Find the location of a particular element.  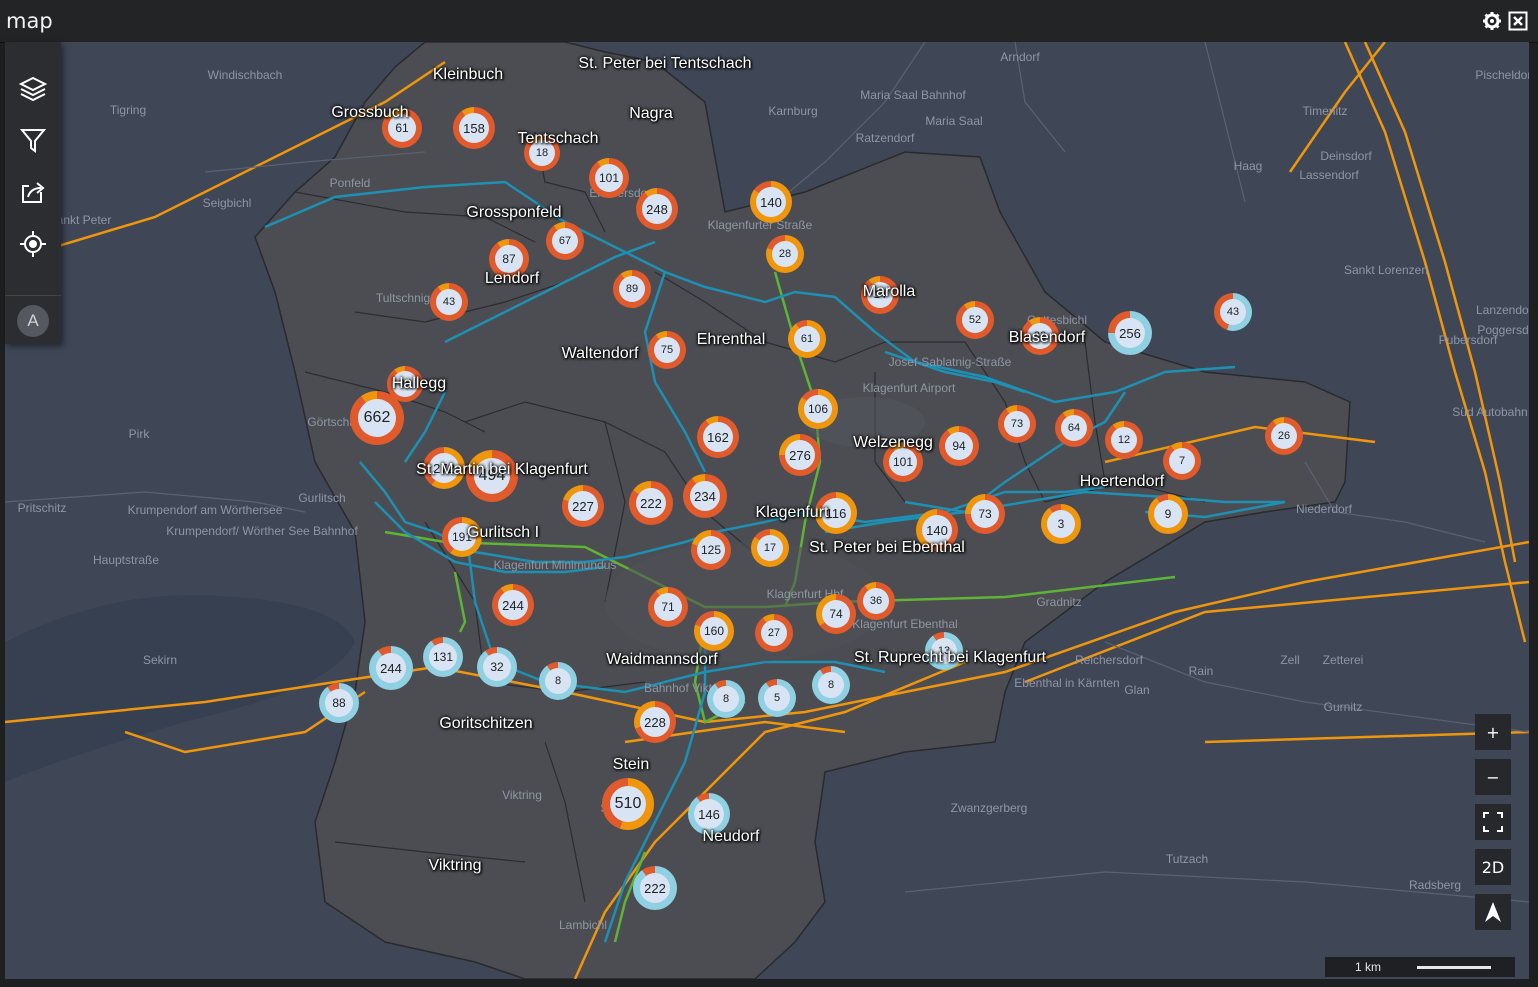

cluster-marker: 89 is located at coordinates (632, 289).